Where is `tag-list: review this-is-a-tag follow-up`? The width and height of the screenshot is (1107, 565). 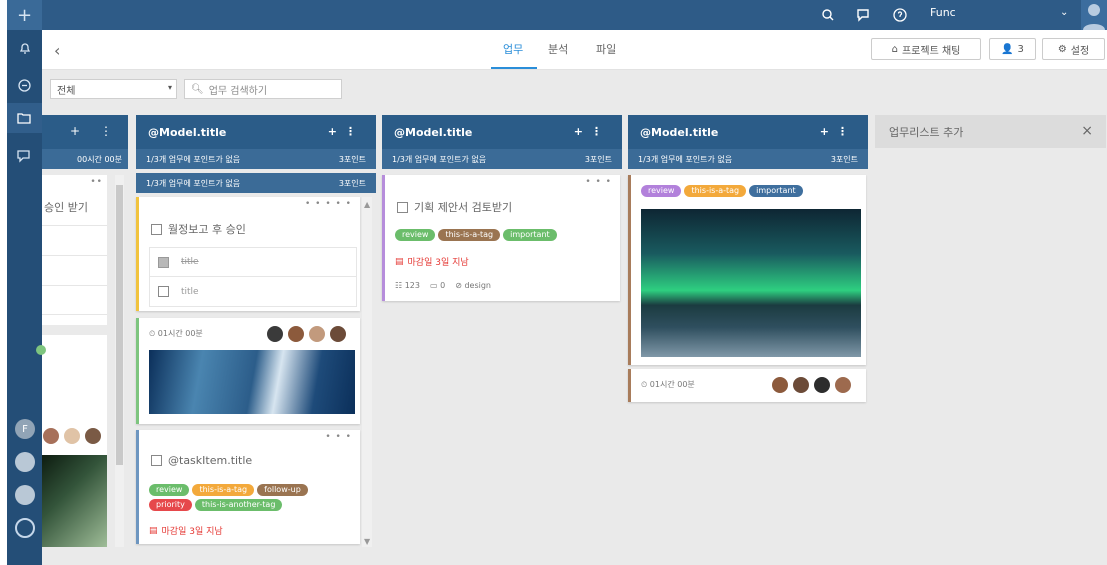 tag-list: review this-is-a-tag follow-up is located at coordinates (249, 489).